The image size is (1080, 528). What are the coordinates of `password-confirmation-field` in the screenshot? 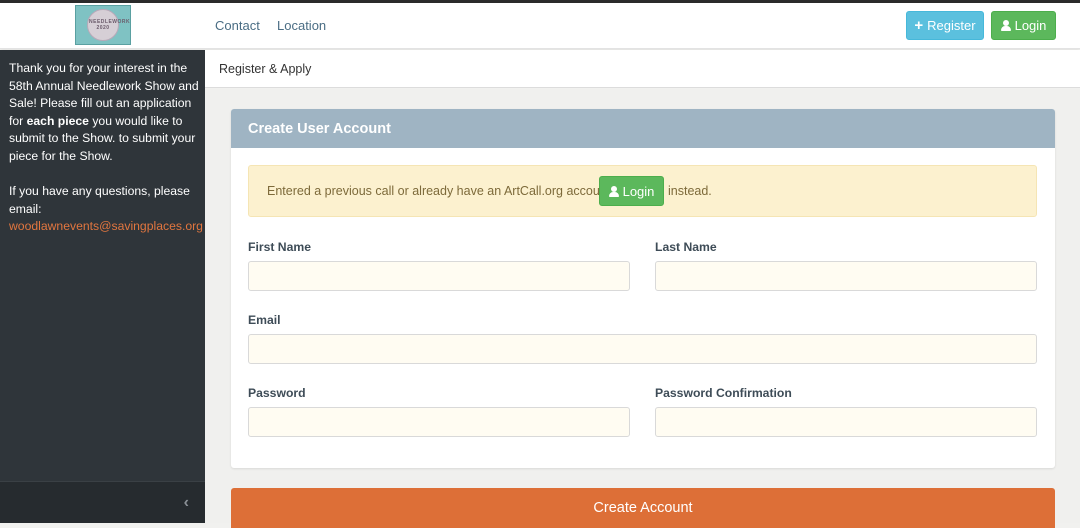 It's located at (846, 422).